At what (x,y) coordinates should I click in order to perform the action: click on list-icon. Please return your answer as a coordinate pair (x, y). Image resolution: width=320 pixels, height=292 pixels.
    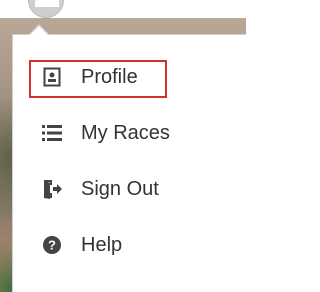
    Looking at the image, I should click on (52, 133).